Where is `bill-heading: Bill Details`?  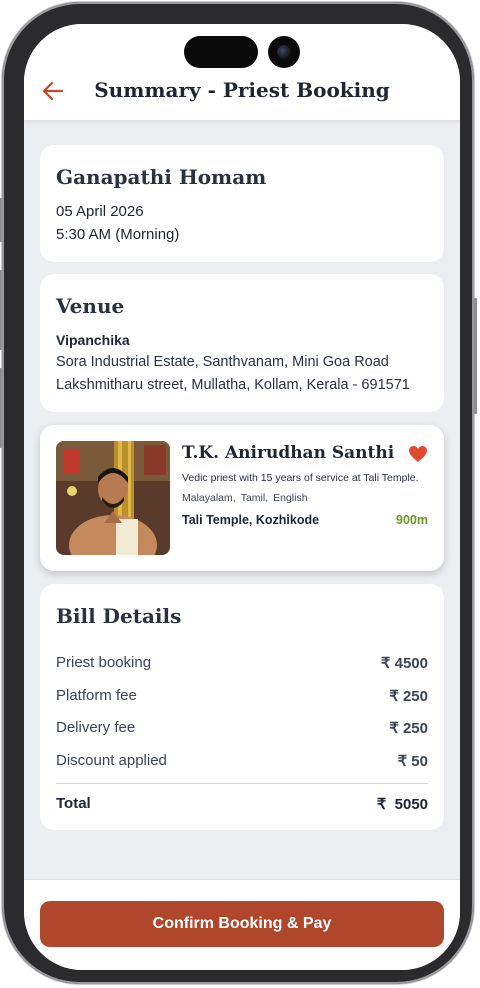 bill-heading: Bill Details is located at coordinates (119, 616).